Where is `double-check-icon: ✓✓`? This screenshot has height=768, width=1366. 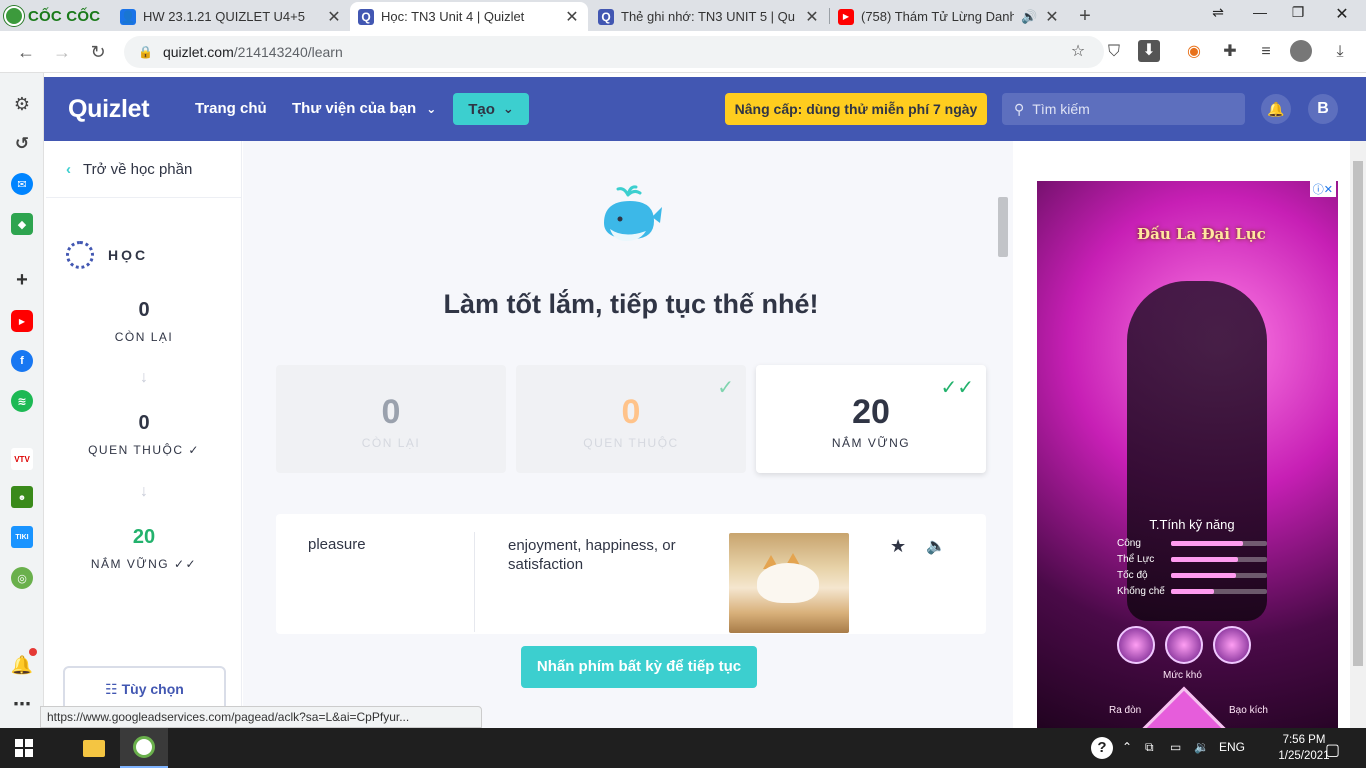 double-check-icon: ✓✓ is located at coordinates (186, 564).